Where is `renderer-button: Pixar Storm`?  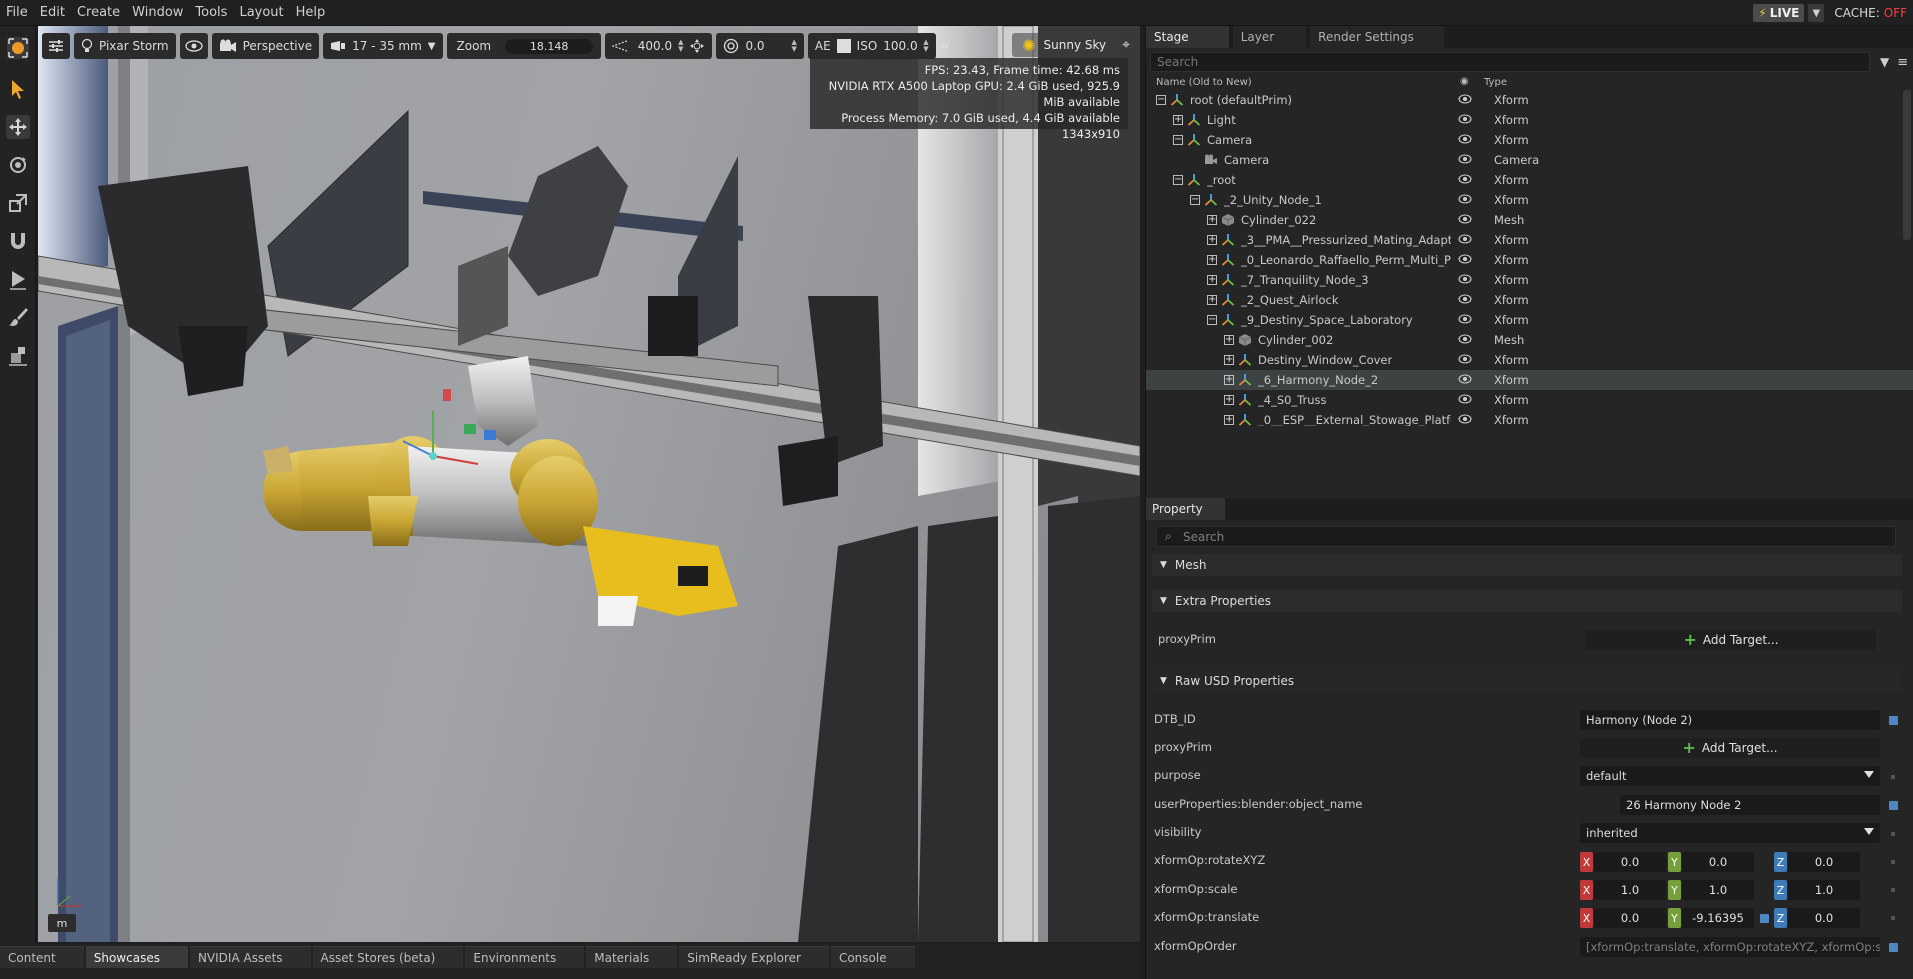
renderer-button: Pixar Storm is located at coordinates (125, 46).